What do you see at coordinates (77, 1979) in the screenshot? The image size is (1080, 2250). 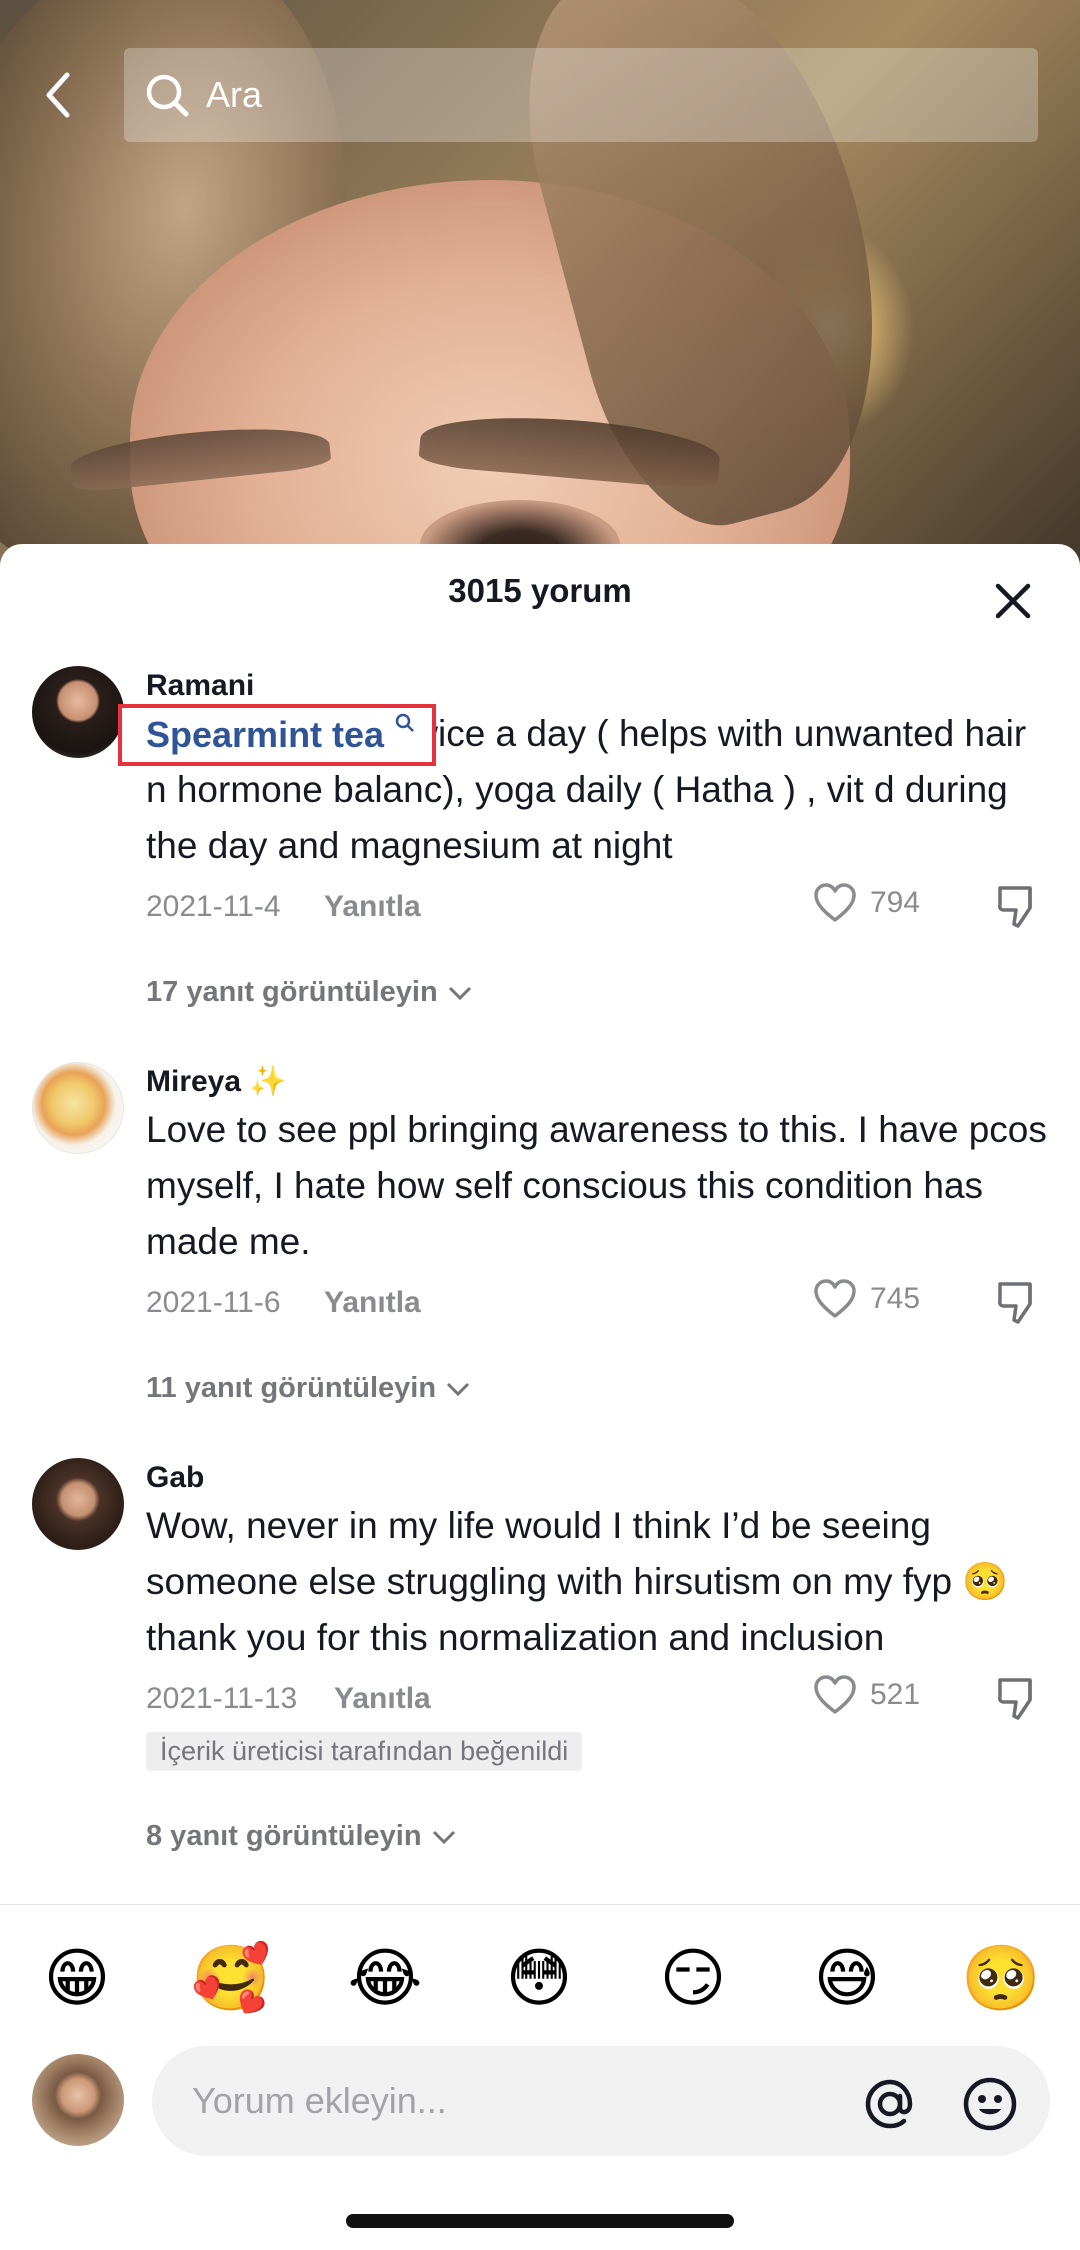 I see `quick-emoji-grin: 😁` at bounding box center [77, 1979].